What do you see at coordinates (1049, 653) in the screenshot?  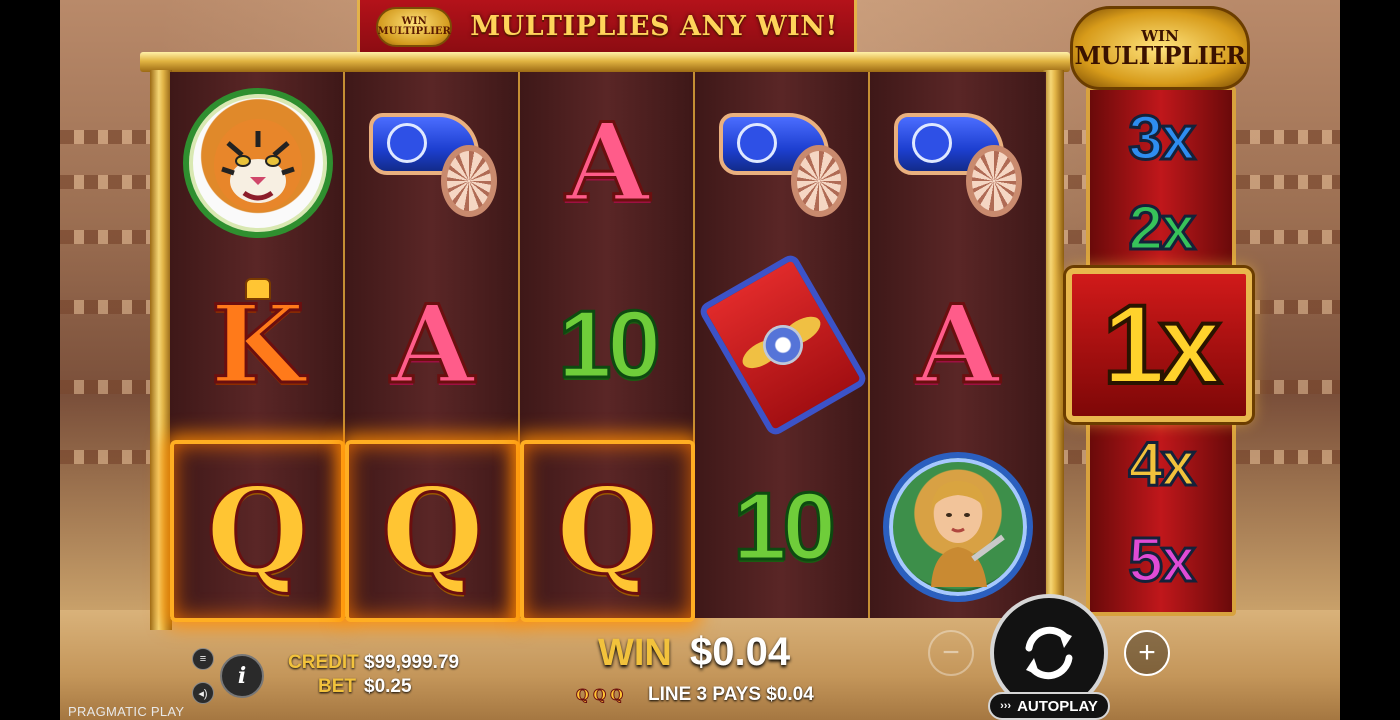 I see `spin-arrows-icon` at bounding box center [1049, 653].